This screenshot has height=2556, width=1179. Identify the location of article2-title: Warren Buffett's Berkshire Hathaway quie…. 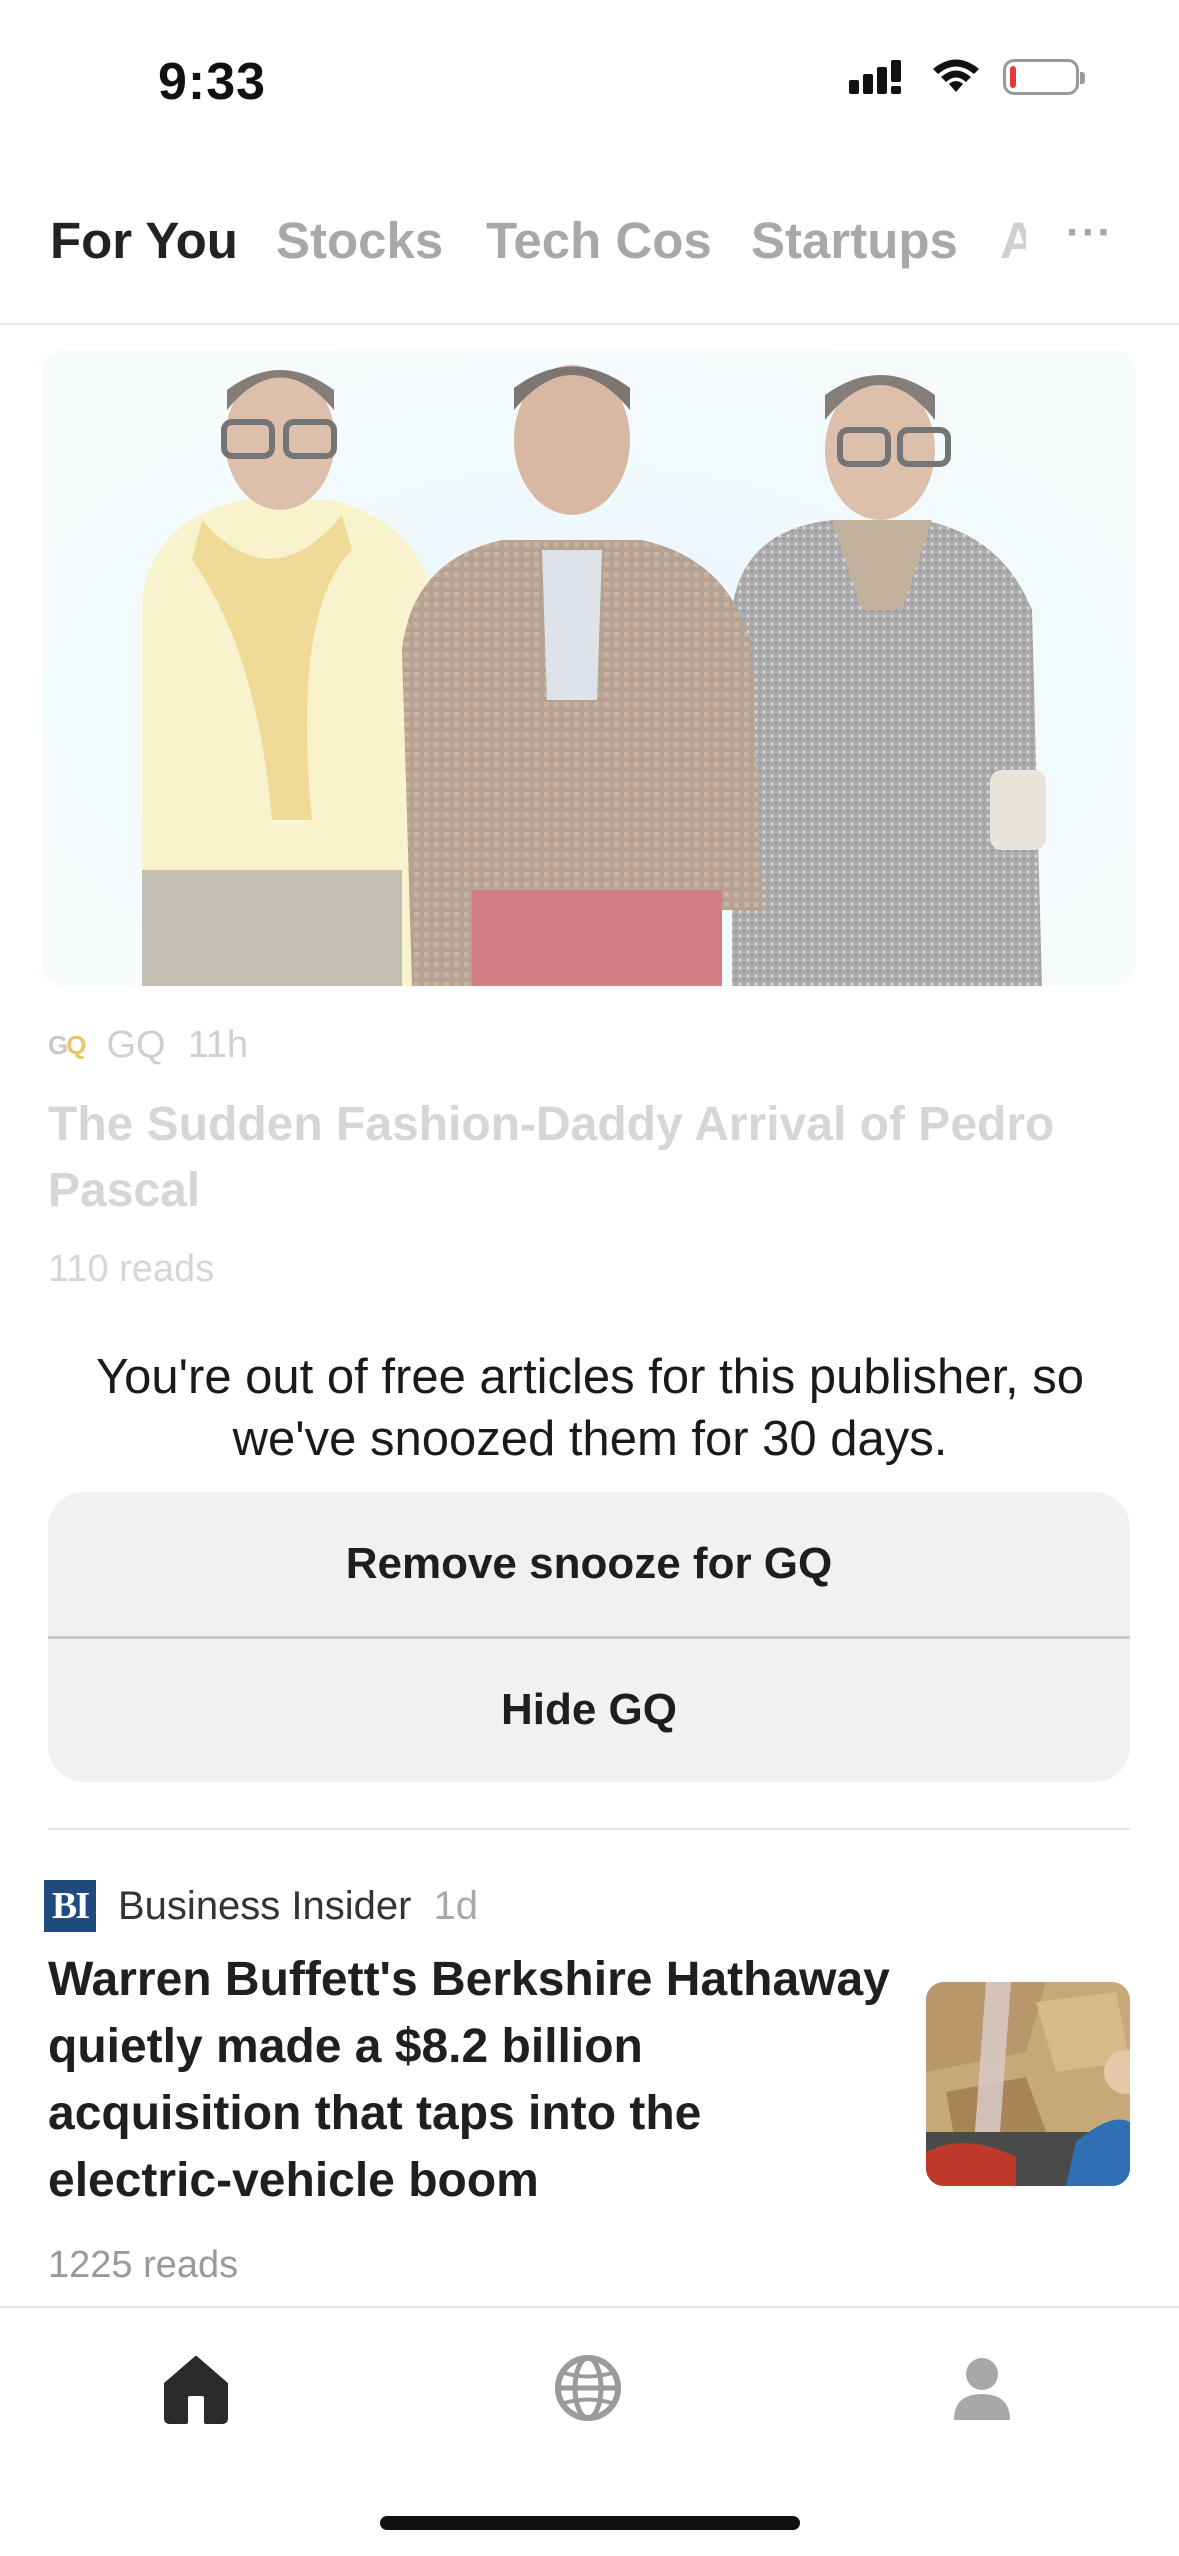
(473, 2080).